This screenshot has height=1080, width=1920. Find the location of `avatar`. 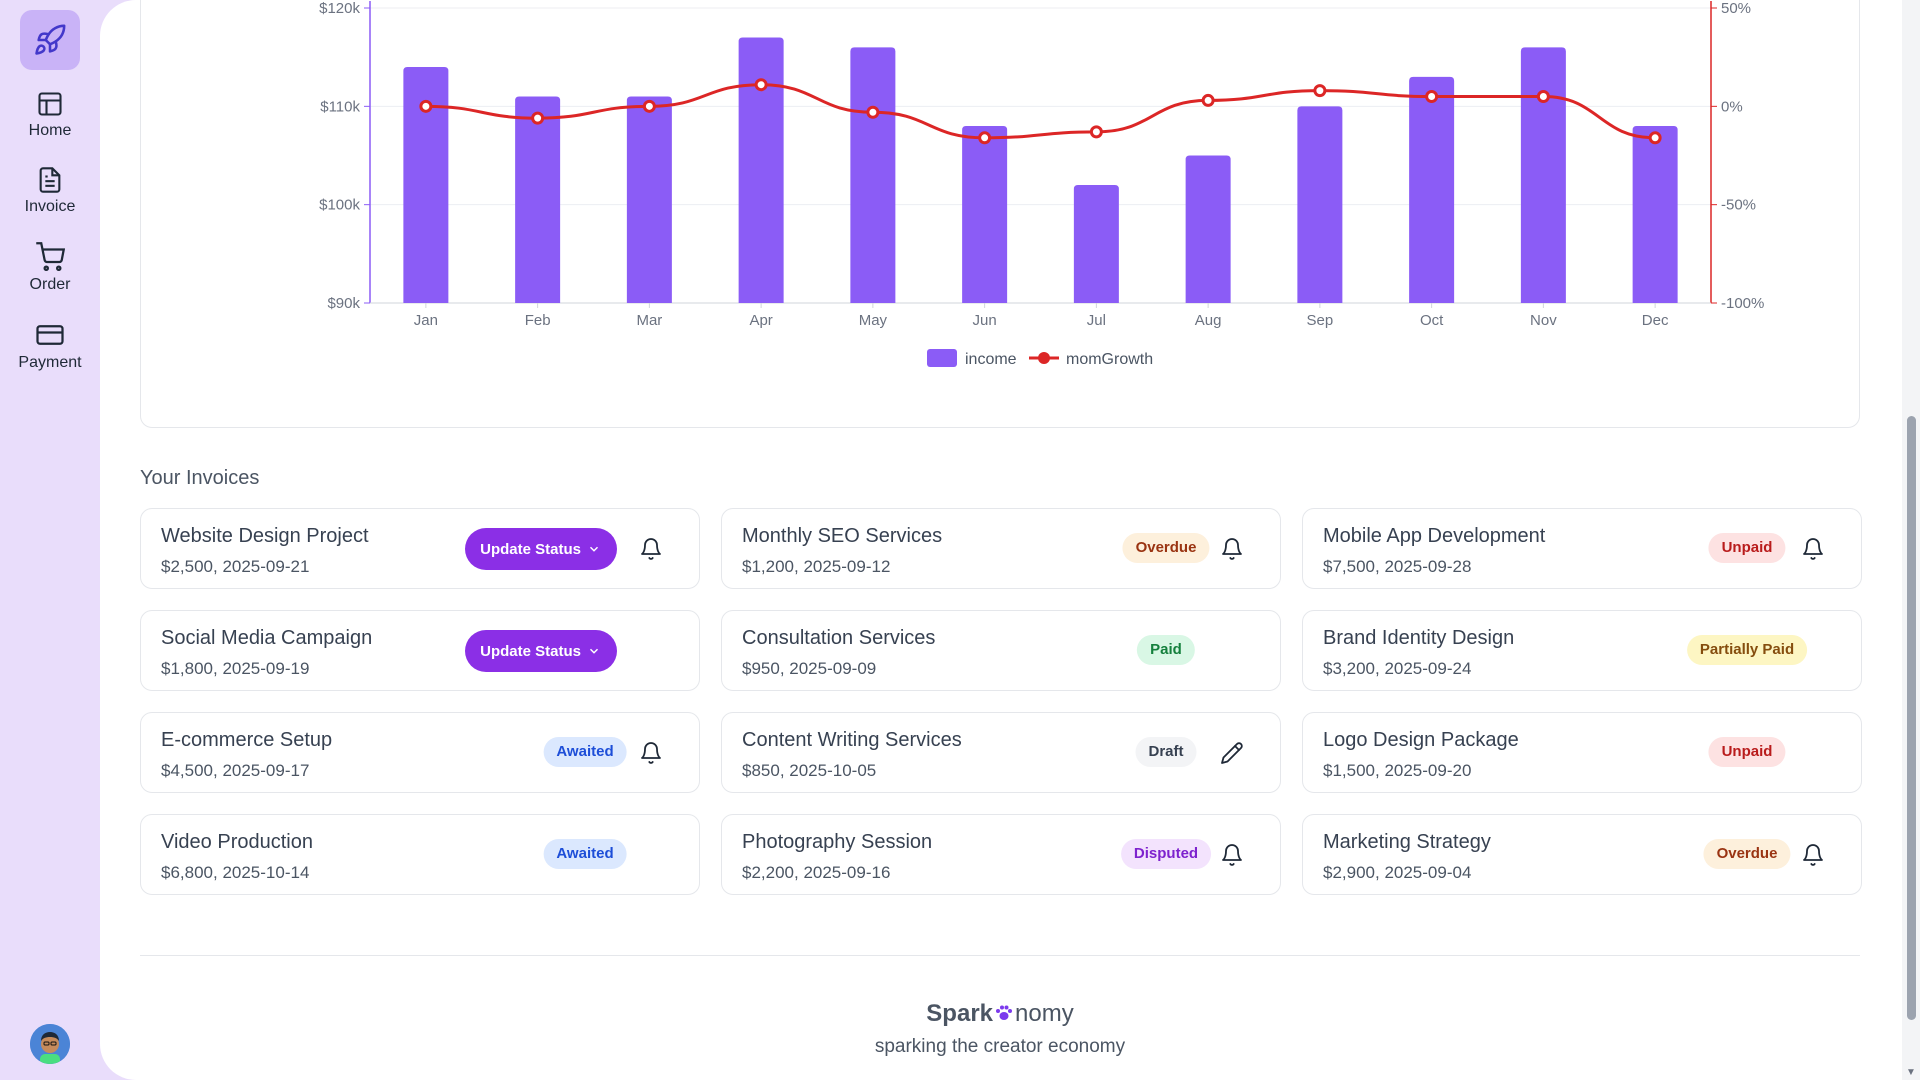

avatar is located at coordinates (50, 1044).